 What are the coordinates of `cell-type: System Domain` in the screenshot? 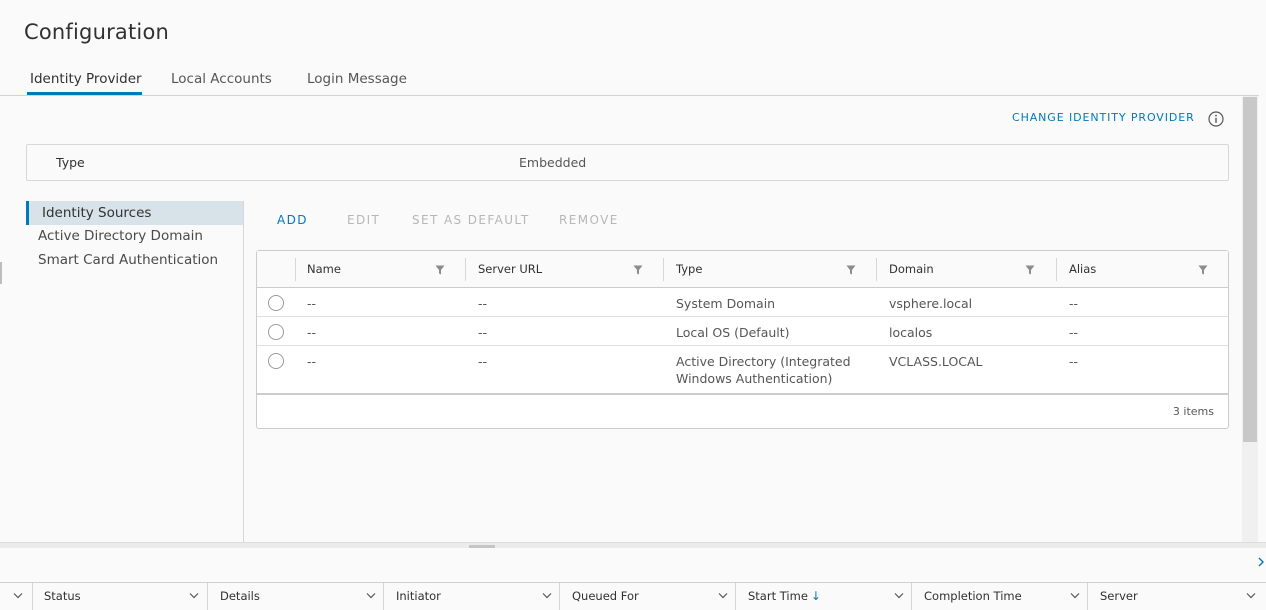 It's located at (726, 303).